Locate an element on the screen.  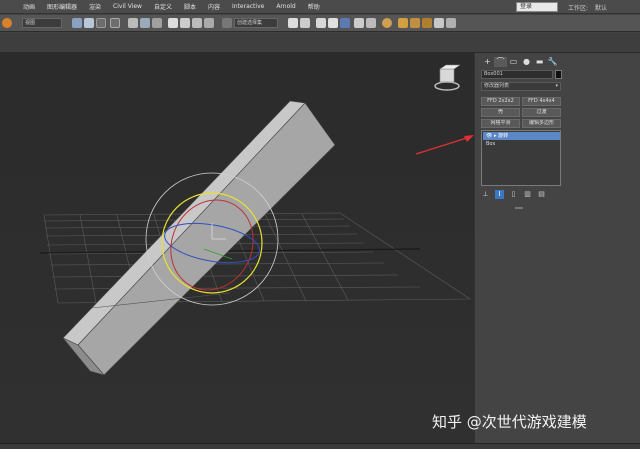
ffd-2x2x2-button: FFD 2x2x2 is located at coordinates (500, 101).